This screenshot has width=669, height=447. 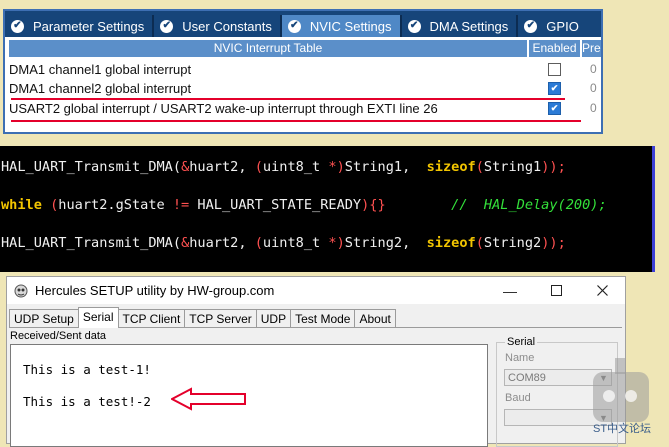 I want to click on window-titlebar: Hercules SETUP utility by HW-group.com —, so click(x=316, y=290).